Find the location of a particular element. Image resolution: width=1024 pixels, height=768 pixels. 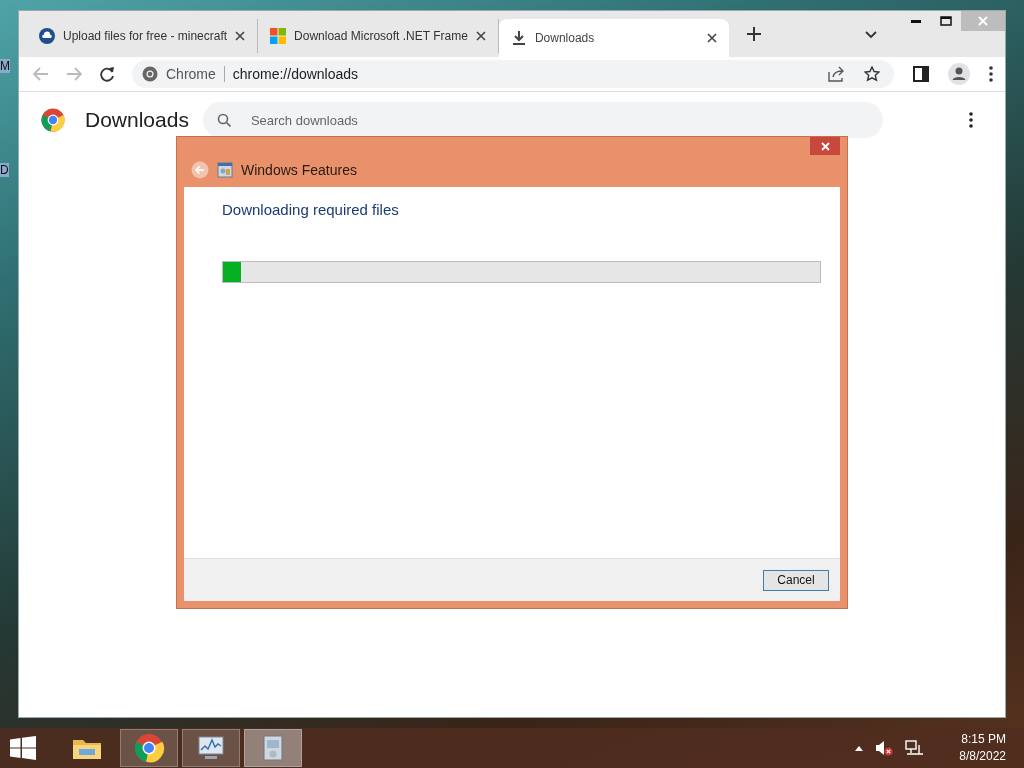

speaker-muted-icon is located at coordinates (884, 748).